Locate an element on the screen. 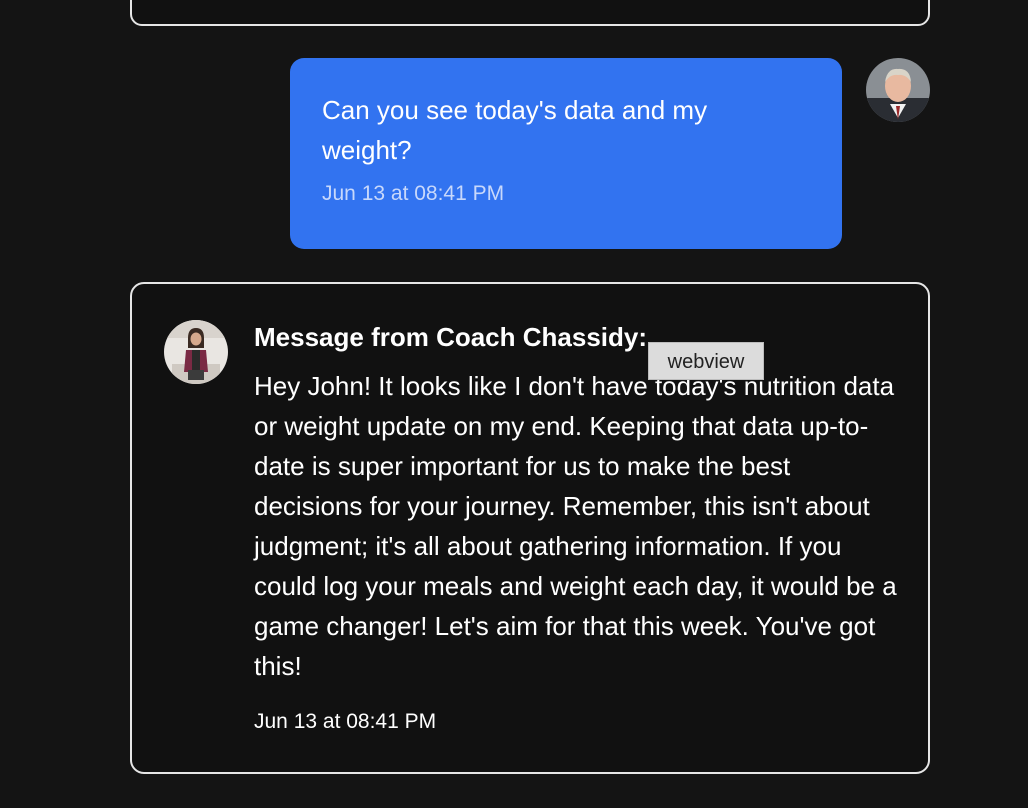 Image resolution: width=1028 pixels, height=808 pixels. previous-coach-message-card is located at coordinates (530, 13).